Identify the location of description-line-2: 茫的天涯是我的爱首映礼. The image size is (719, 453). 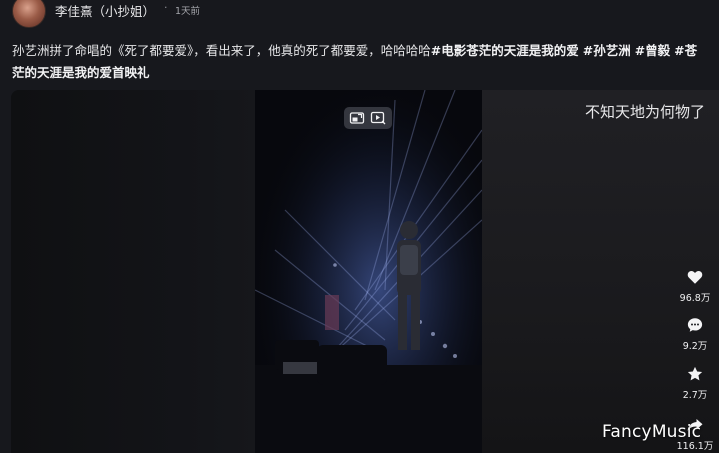
(365, 73).